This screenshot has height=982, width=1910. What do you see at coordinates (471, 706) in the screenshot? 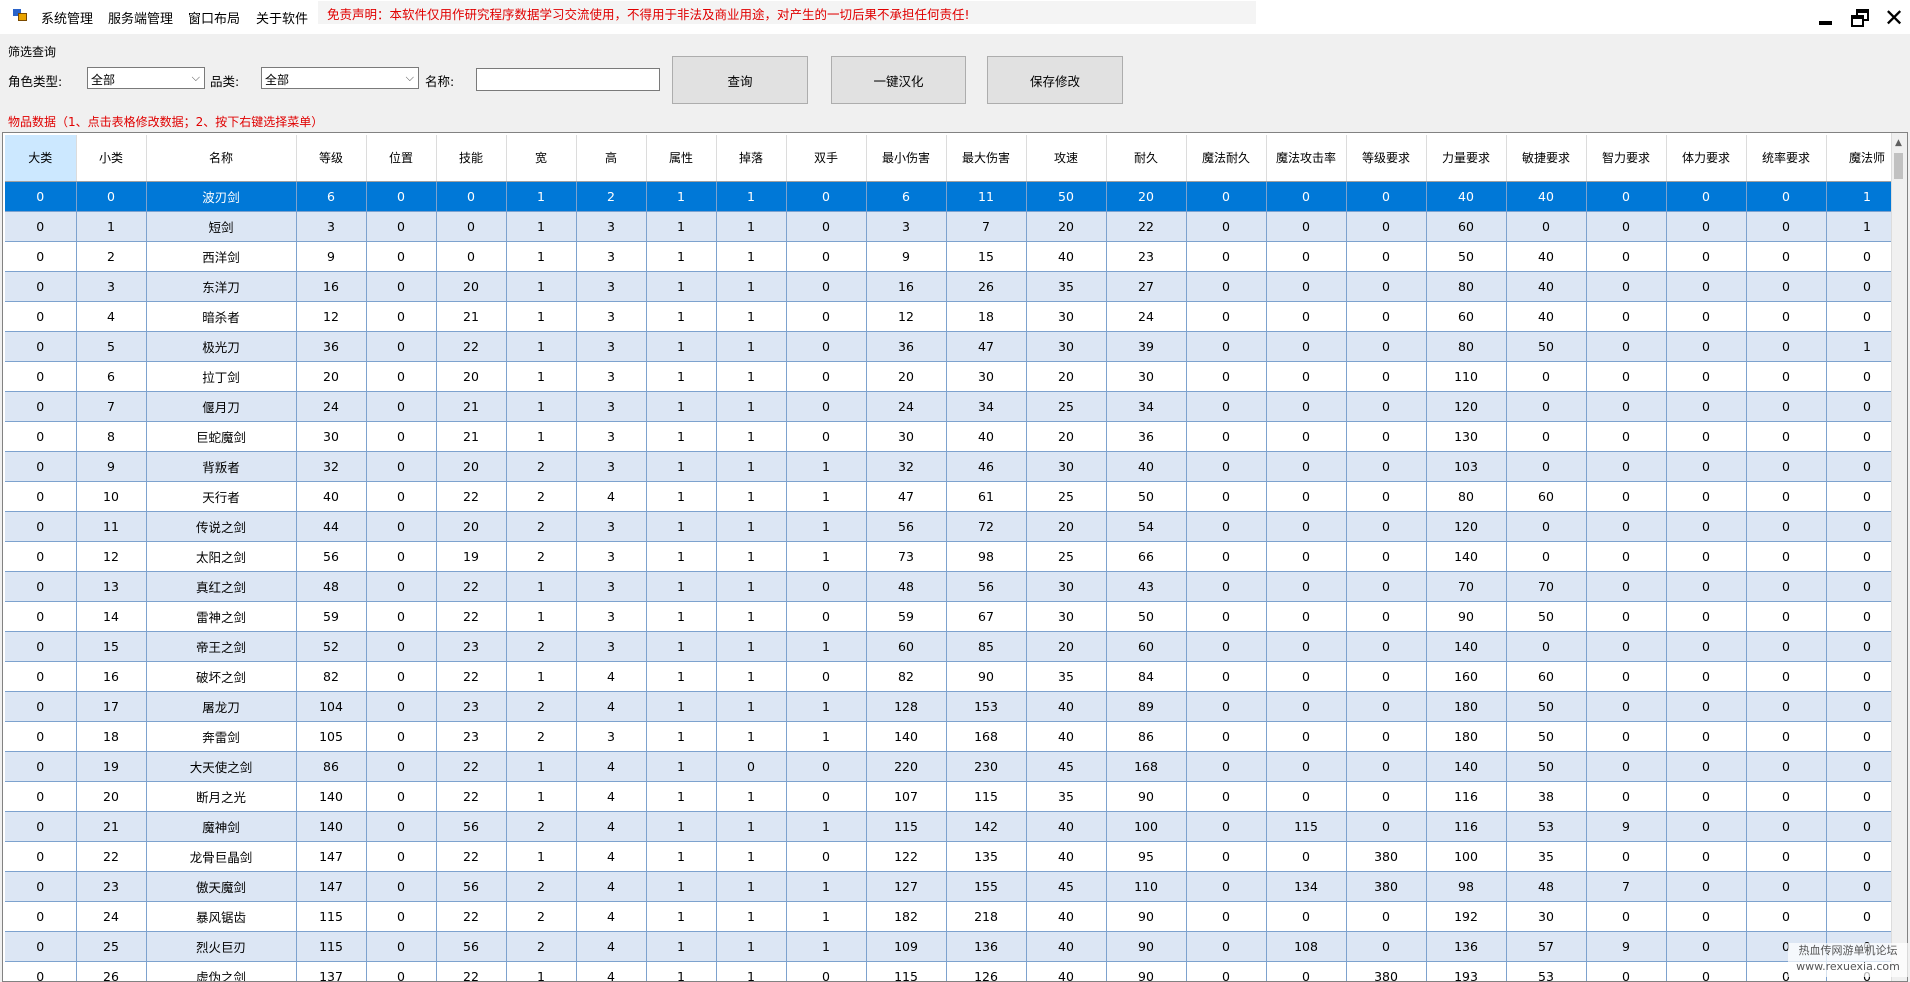
I see `table-cell: 23` at bounding box center [471, 706].